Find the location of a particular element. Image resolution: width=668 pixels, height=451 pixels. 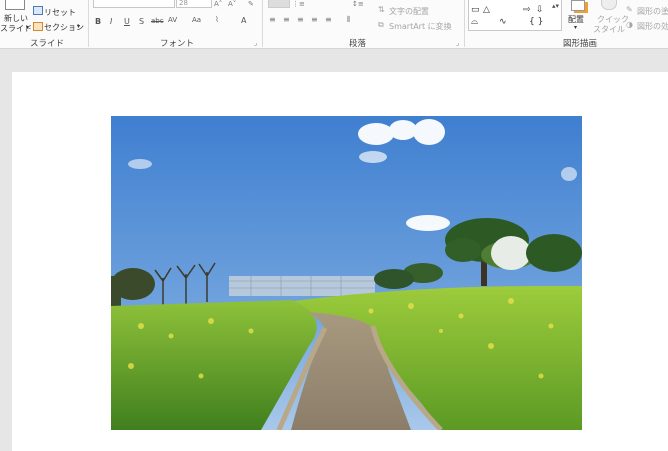

shape-fill-icon: ✎ is located at coordinates (629, 9).